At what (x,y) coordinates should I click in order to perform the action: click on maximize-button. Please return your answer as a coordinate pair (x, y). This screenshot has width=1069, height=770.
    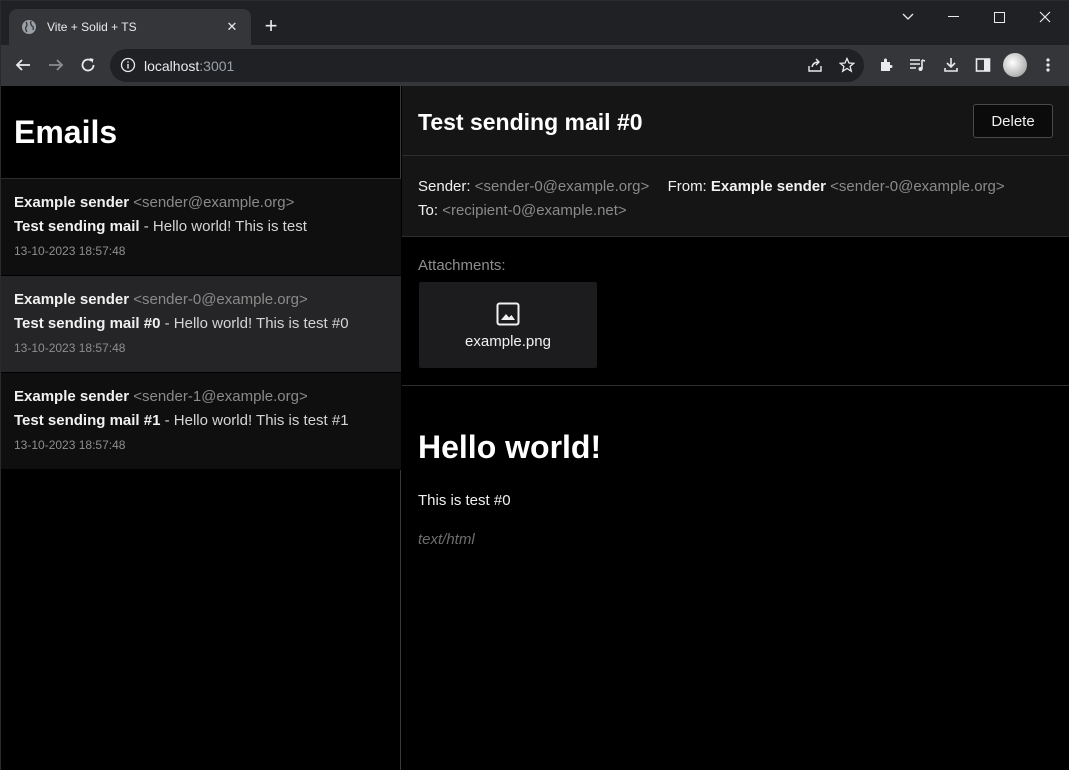
    Looking at the image, I should click on (999, 17).